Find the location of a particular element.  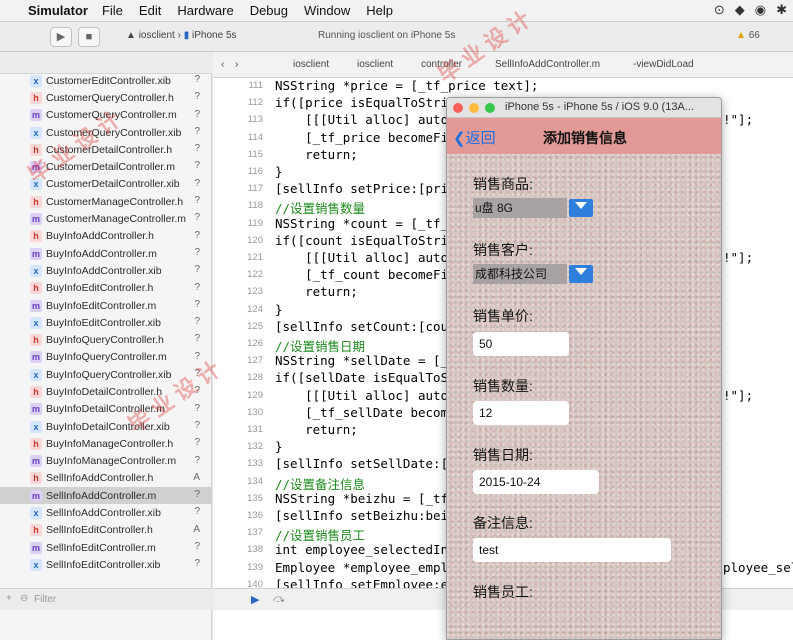

close-window-icon is located at coordinates (458, 108).